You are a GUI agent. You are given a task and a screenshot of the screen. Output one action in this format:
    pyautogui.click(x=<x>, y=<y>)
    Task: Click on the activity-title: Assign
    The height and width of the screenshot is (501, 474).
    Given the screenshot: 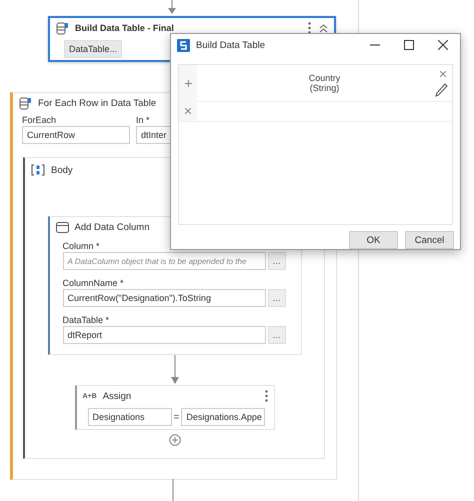 What is the action you would take?
    pyautogui.click(x=117, y=396)
    